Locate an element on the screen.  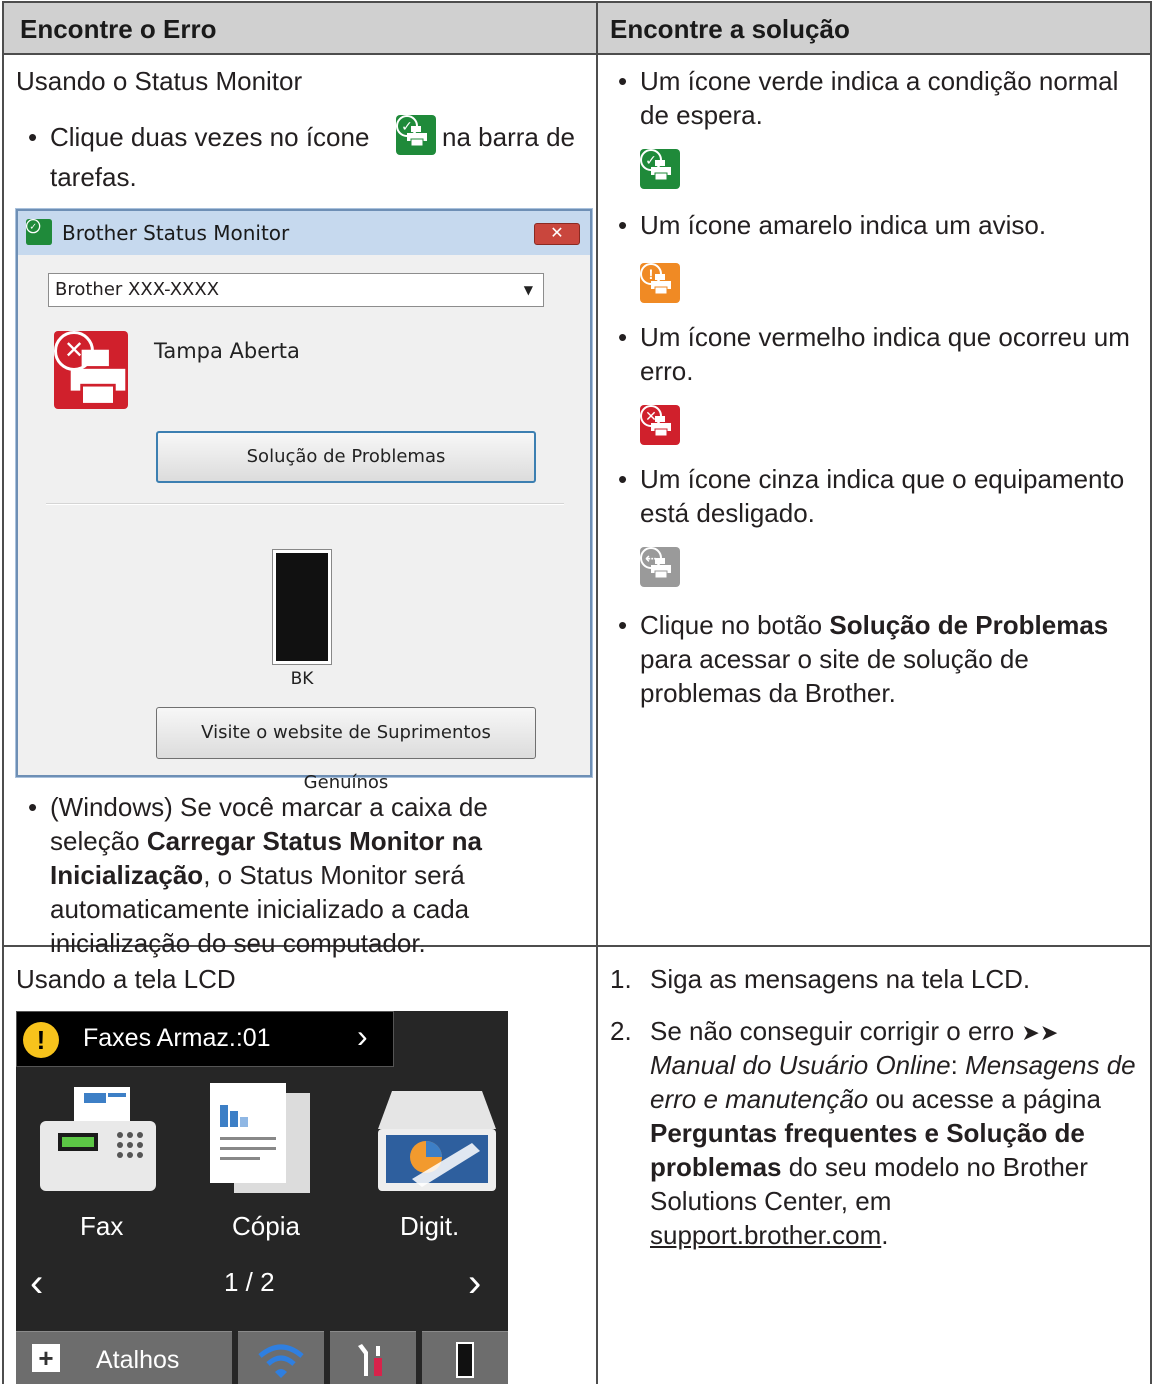
lcd-status-bar: ! Faxes Armaz.:01 › is located at coordinates (205, 1039).